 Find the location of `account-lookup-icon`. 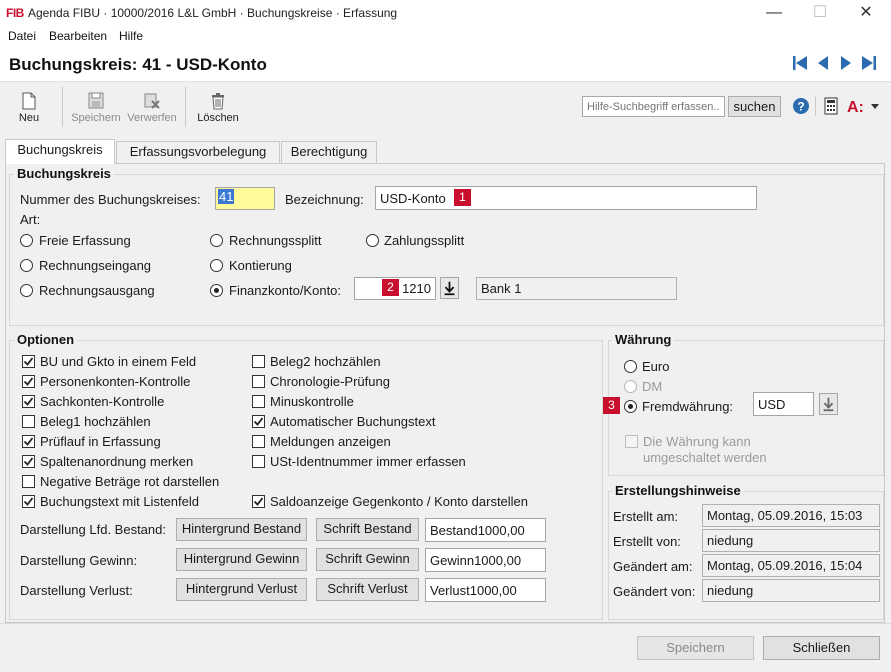

account-lookup-icon is located at coordinates (449, 288).